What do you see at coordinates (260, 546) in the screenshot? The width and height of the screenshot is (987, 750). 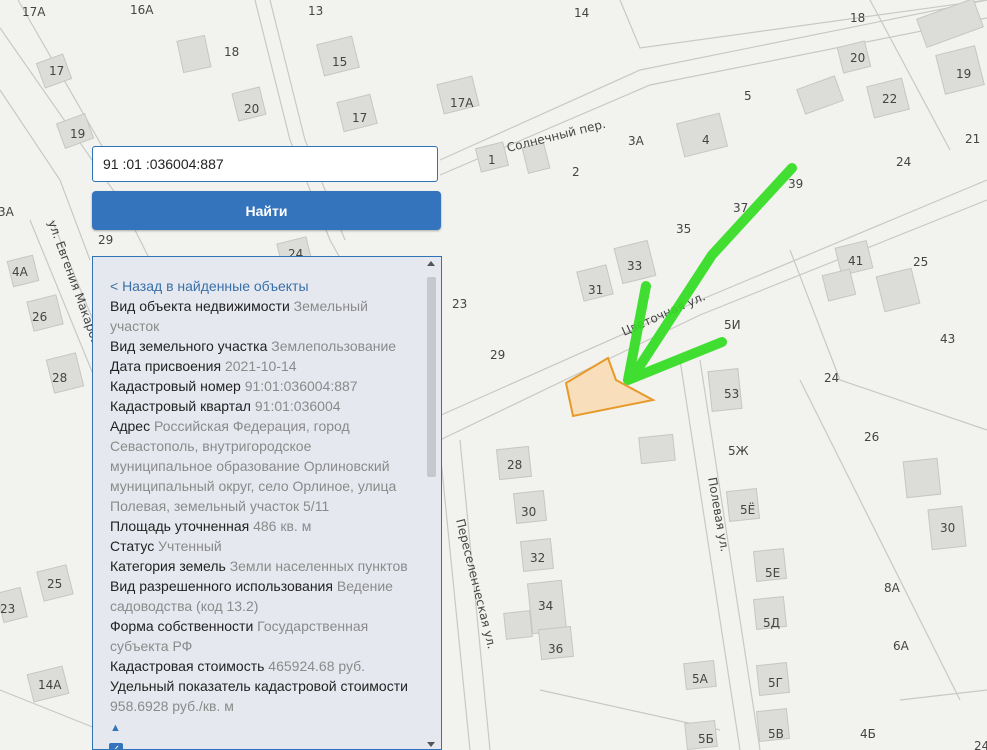 I see `info-row-status: Статус Учтенный` at bounding box center [260, 546].